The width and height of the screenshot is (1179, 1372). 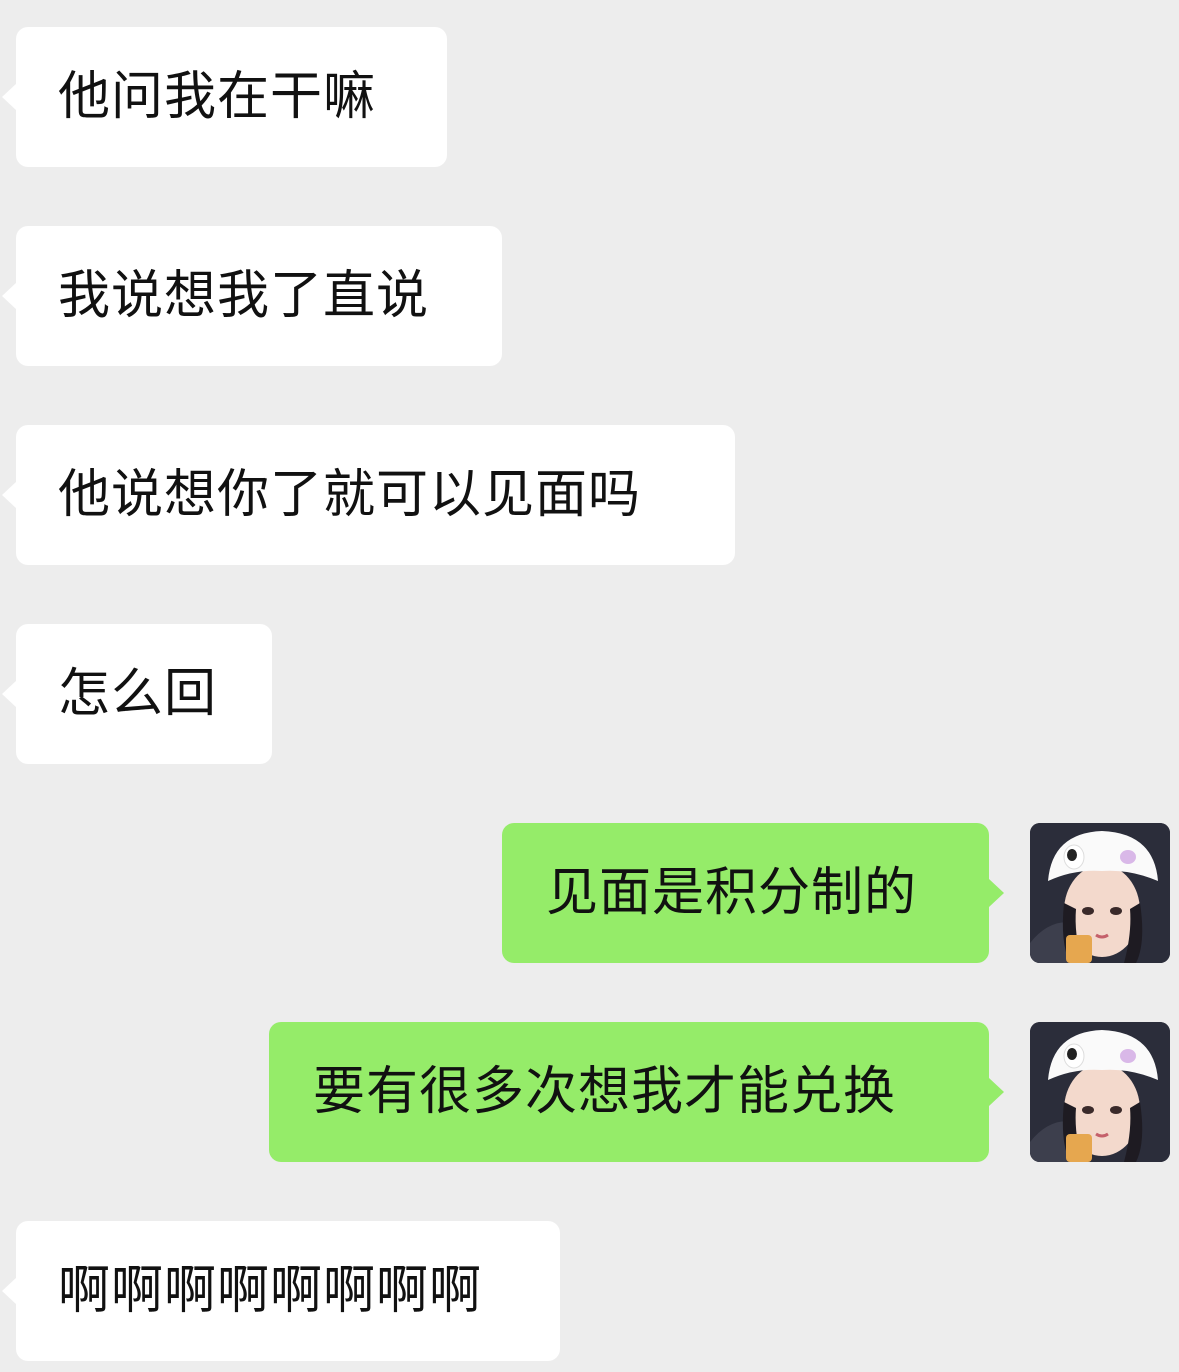 What do you see at coordinates (753, 893) in the screenshot?
I see `outgoing-message-bubble: 见面是积分制的` at bounding box center [753, 893].